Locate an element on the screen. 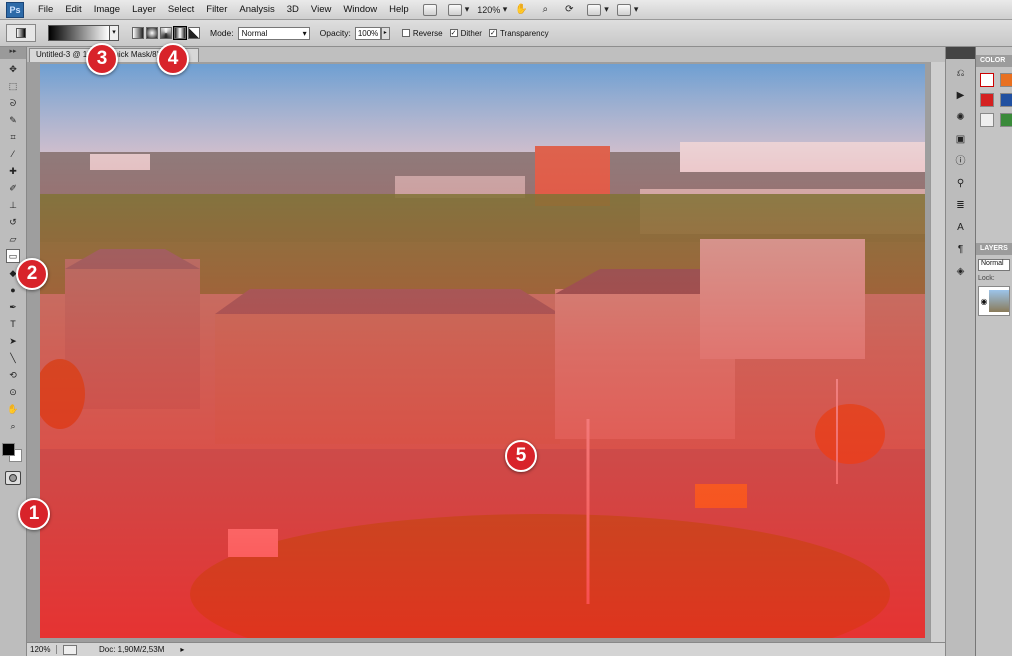 The image size is (1012, 656). layers-panel-tab: LAYERS is located at coordinates (994, 249).